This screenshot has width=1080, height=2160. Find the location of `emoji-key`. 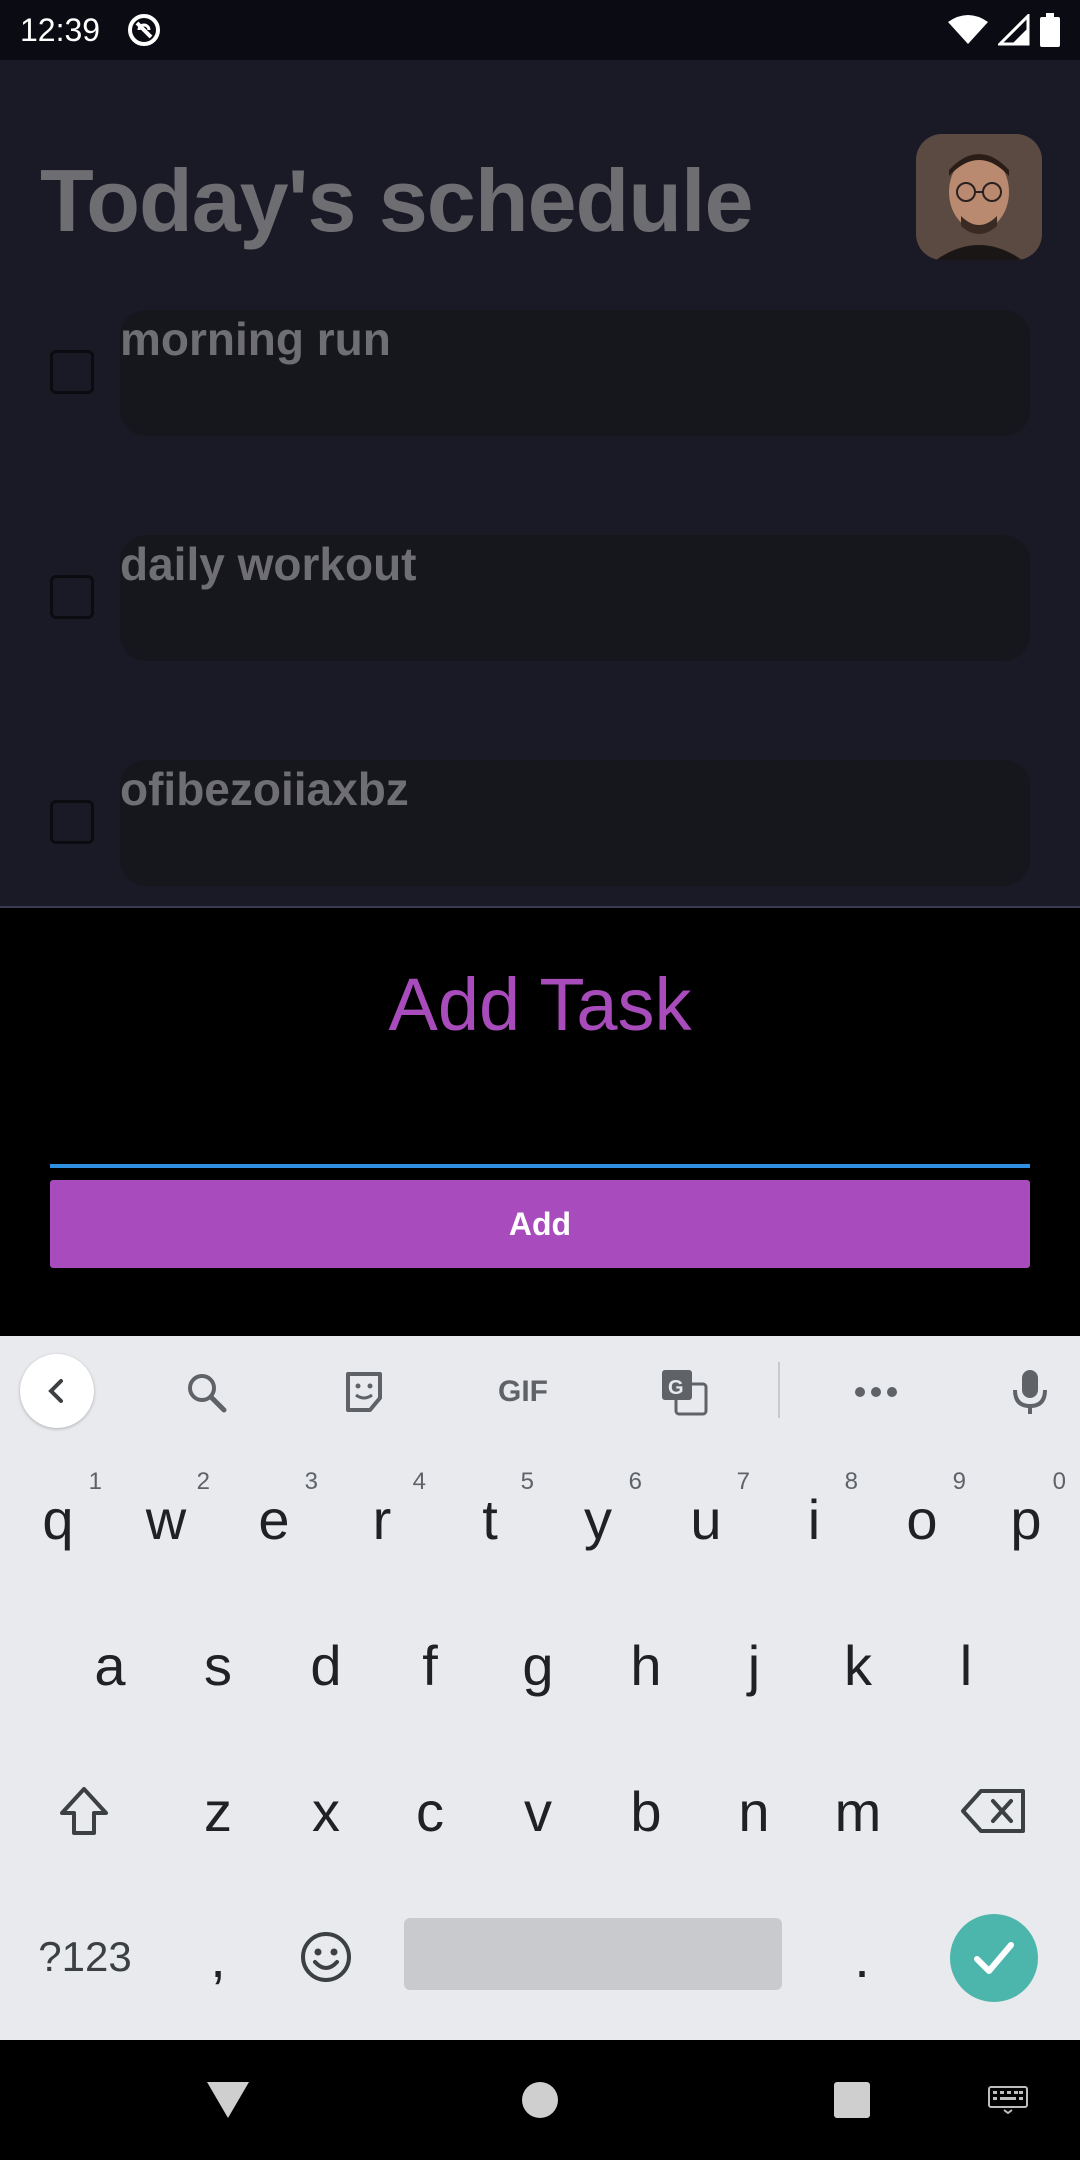

emoji-key is located at coordinates (326, 1957).